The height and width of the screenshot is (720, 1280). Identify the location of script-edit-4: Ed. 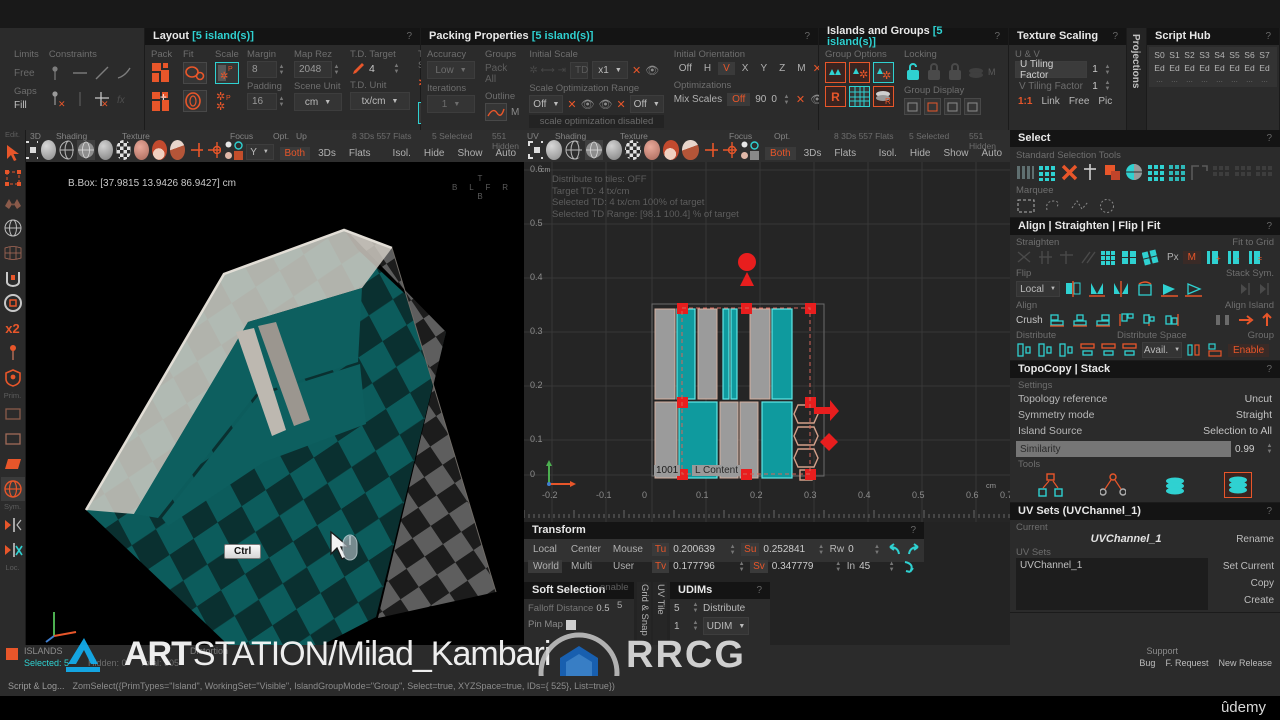
(1219, 68).